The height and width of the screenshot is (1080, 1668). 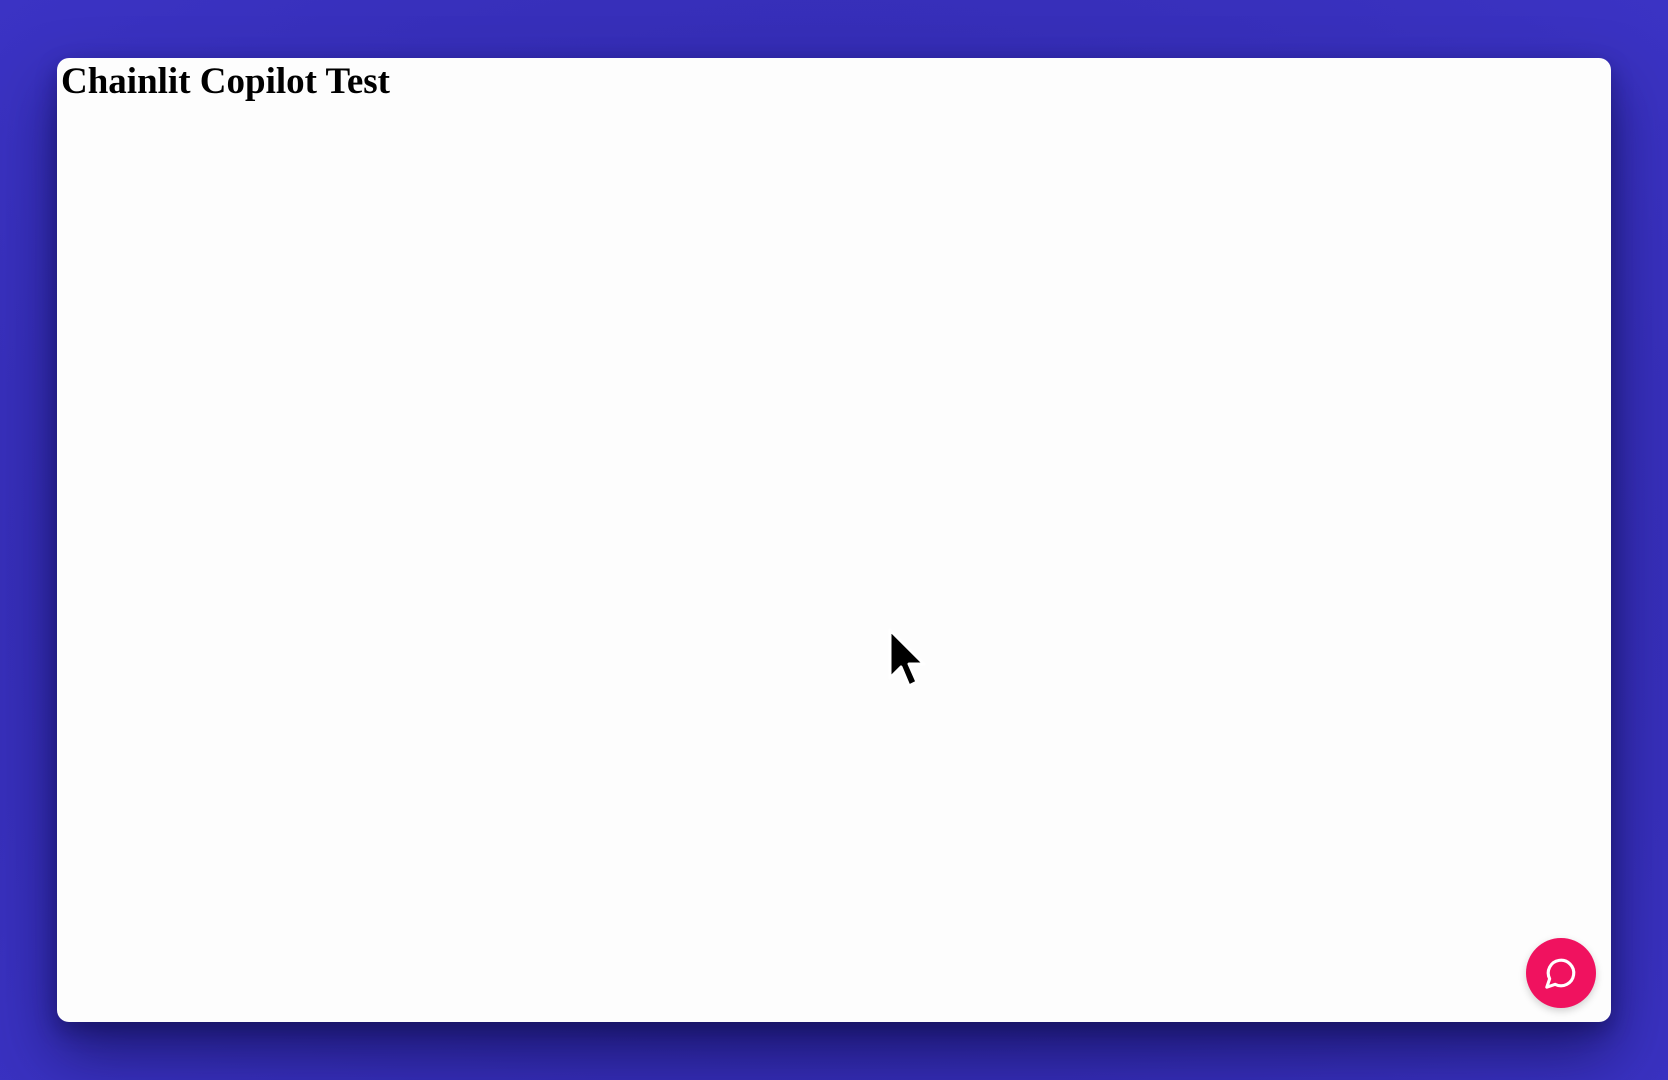 I want to click on chat-bubble-icon, so click(x=1561, y=973).